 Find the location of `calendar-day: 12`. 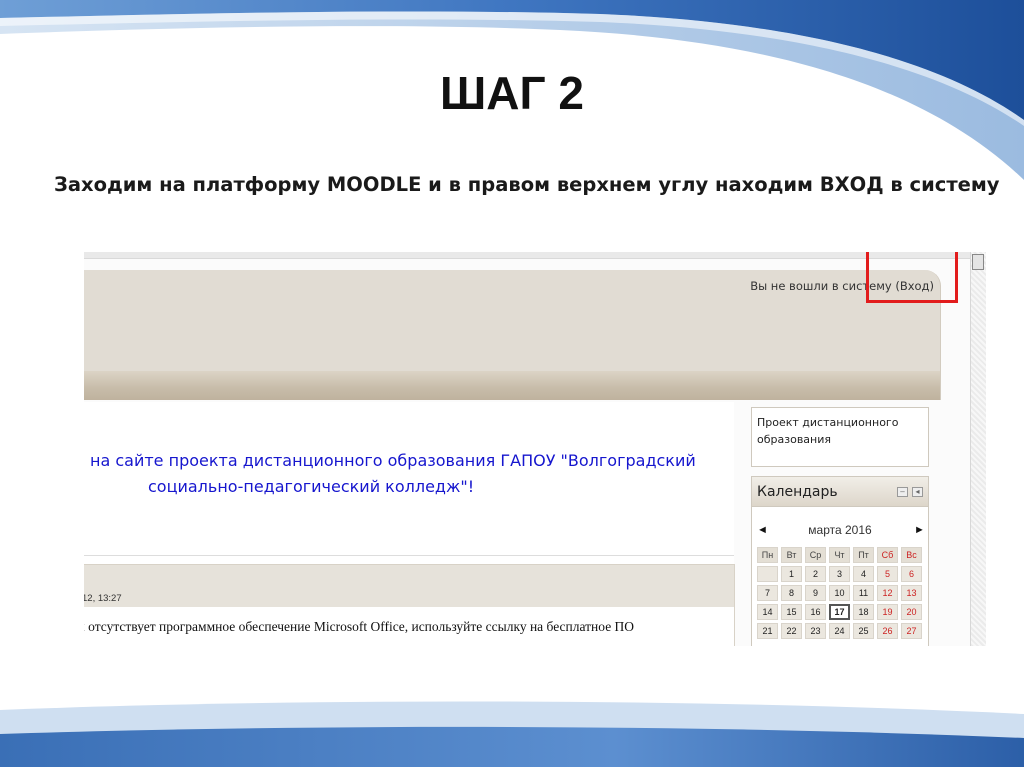

calendar-day: 12 is located at coordinates (887, 593).